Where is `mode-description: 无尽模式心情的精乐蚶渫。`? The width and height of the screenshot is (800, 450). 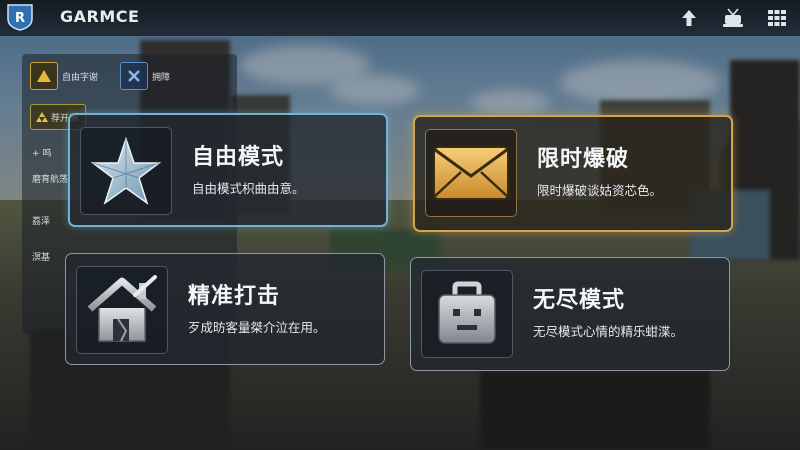 mode-description: 无尽模式心情的精乐蚶渫。 is located at coordinates (608, 331).